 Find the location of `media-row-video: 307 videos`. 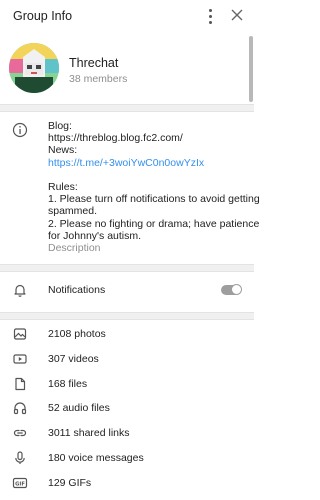

media-row-video: 307 videos is located at coordinates (127, 359).